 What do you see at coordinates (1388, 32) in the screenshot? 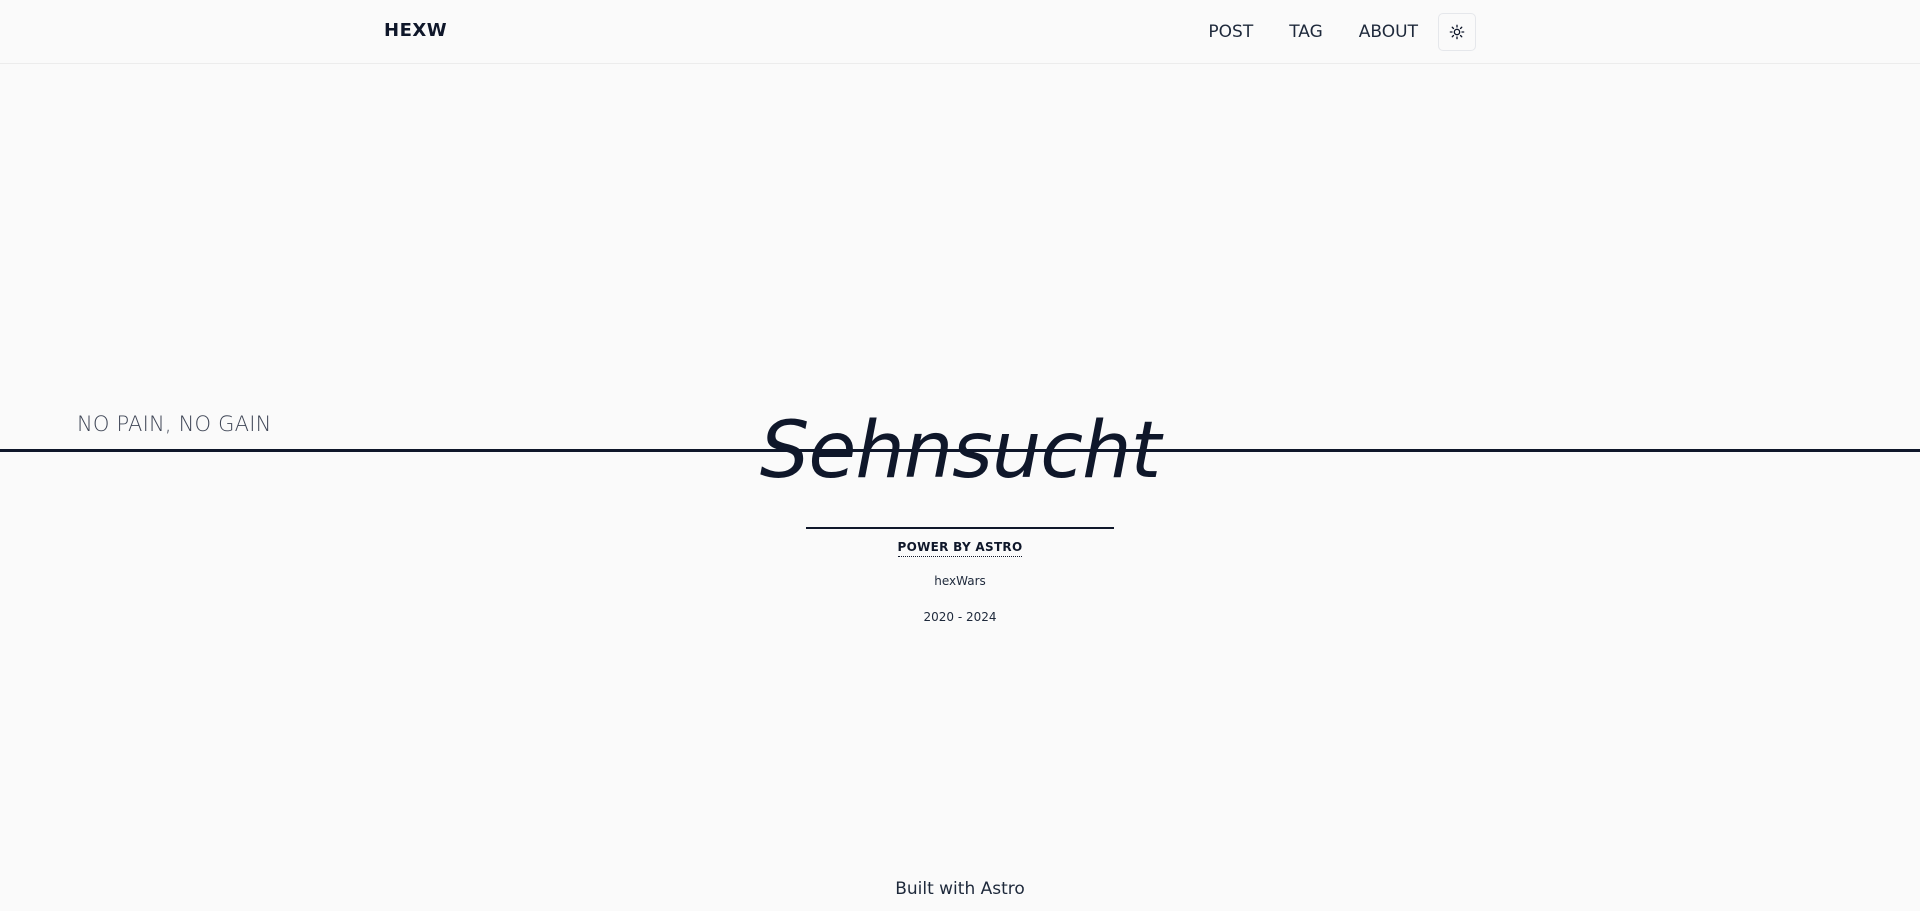
I see `nav-about: ABOUT` at bounding box center [1388, 32].